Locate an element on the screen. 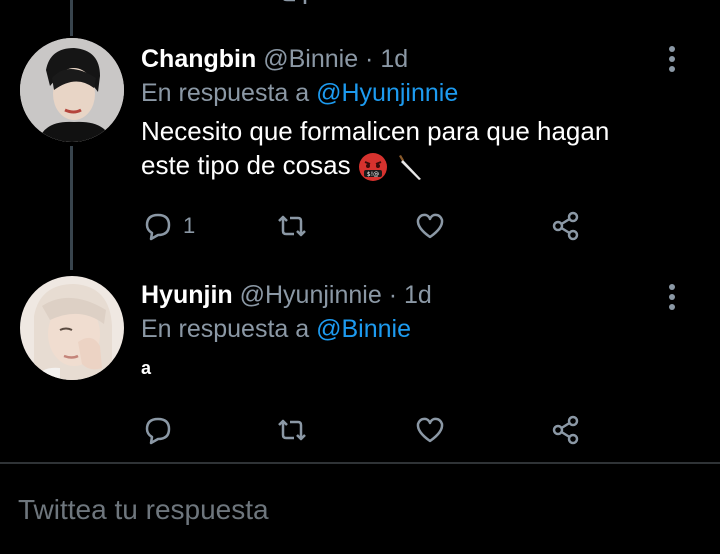 The image size is (720, 554). reply-button: 1 is located at coordinates (168, 226).